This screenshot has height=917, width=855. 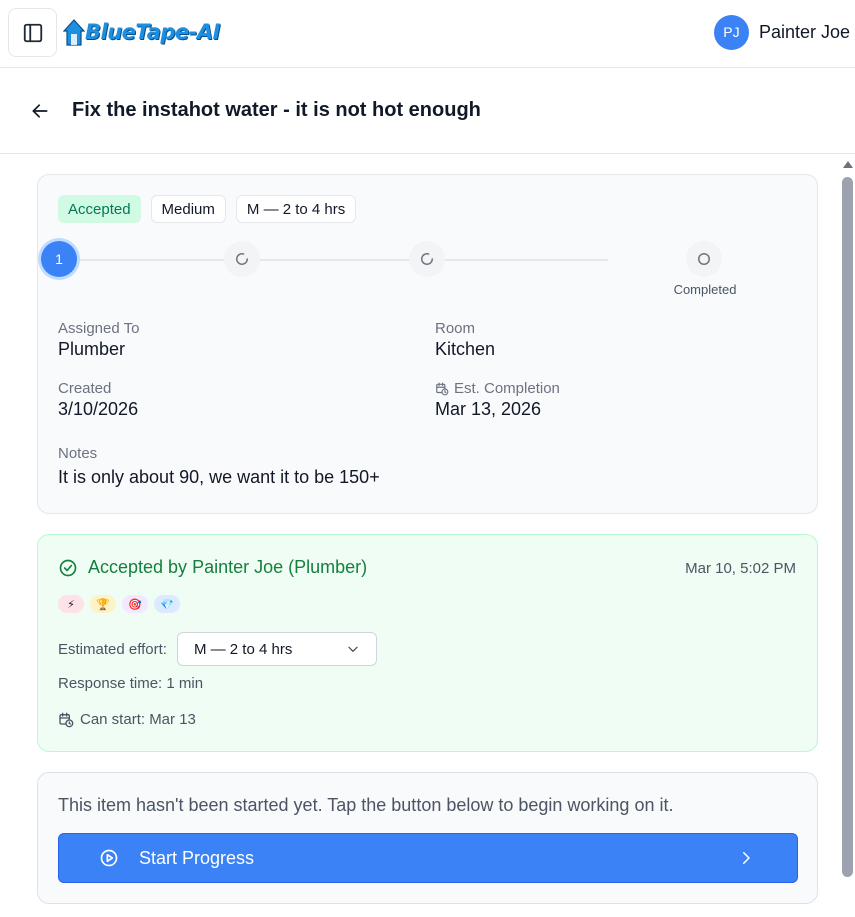 I want to click on logo-text: BlueTape-AI, so click(x=152, y=32).